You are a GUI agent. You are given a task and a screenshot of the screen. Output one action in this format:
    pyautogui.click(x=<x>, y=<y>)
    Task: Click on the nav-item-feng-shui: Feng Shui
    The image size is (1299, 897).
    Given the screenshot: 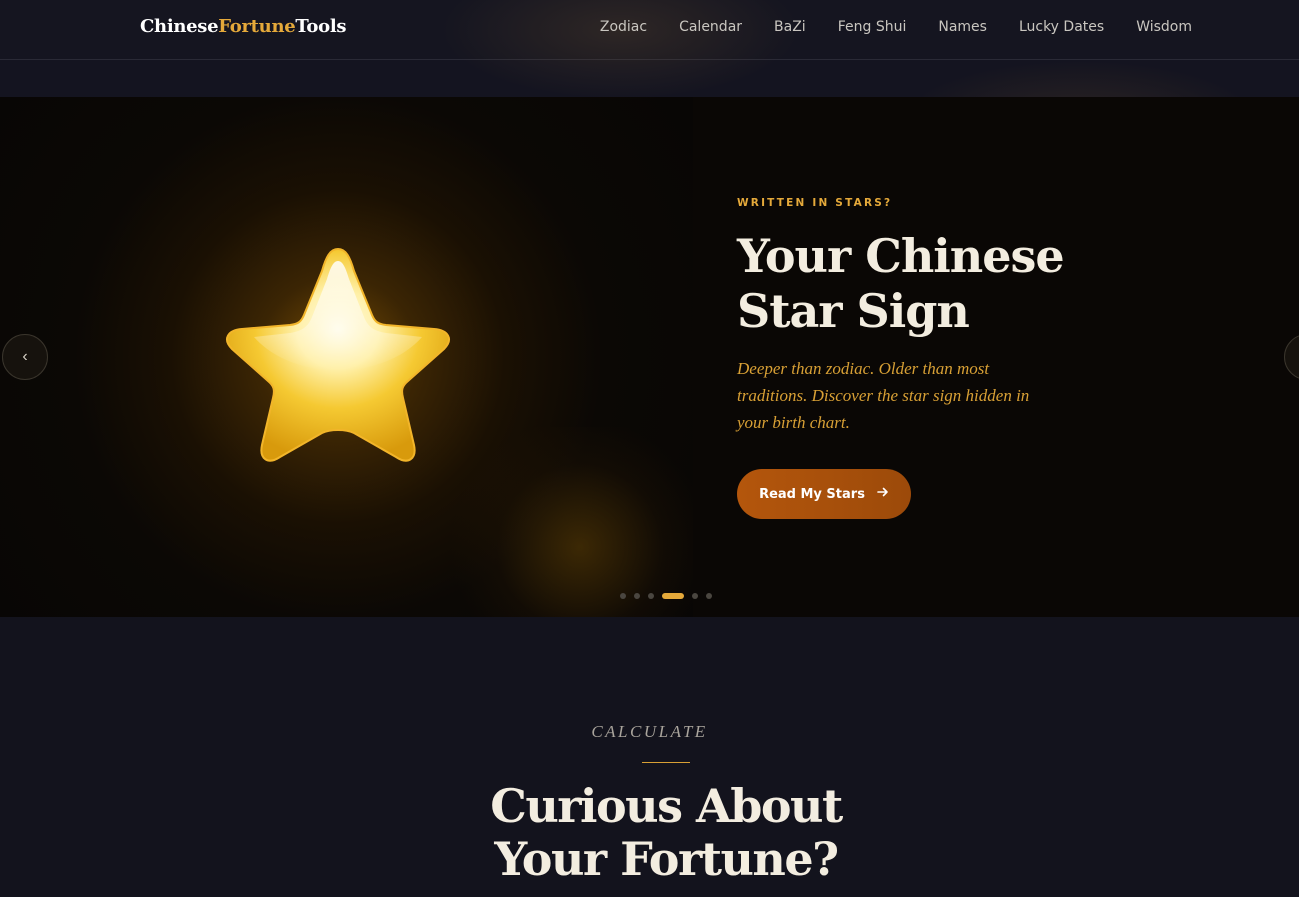 What is the action you would take?
    pyautogui.click(x=872, y=27)
    